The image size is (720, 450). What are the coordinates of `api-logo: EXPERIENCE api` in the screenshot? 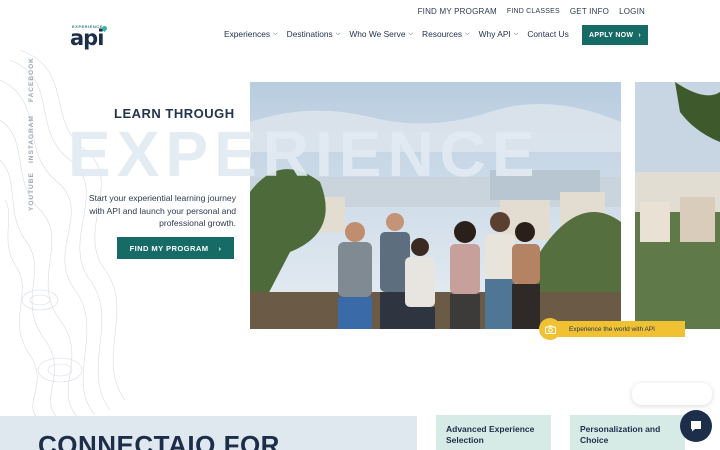 It's located at (90, 37).